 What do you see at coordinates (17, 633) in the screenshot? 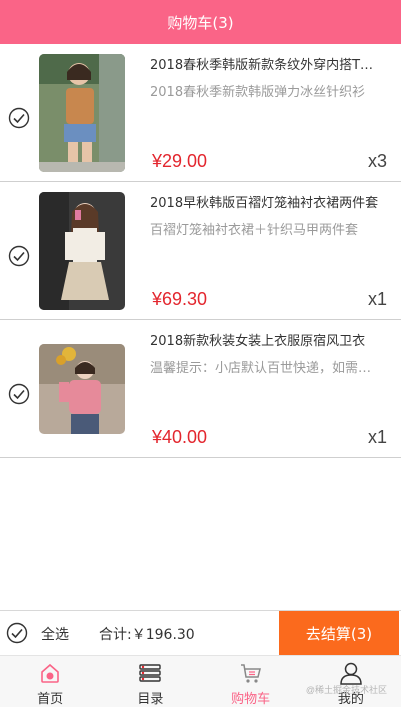
I see `select-all-checked-icon` at bounding box center [17, 633].